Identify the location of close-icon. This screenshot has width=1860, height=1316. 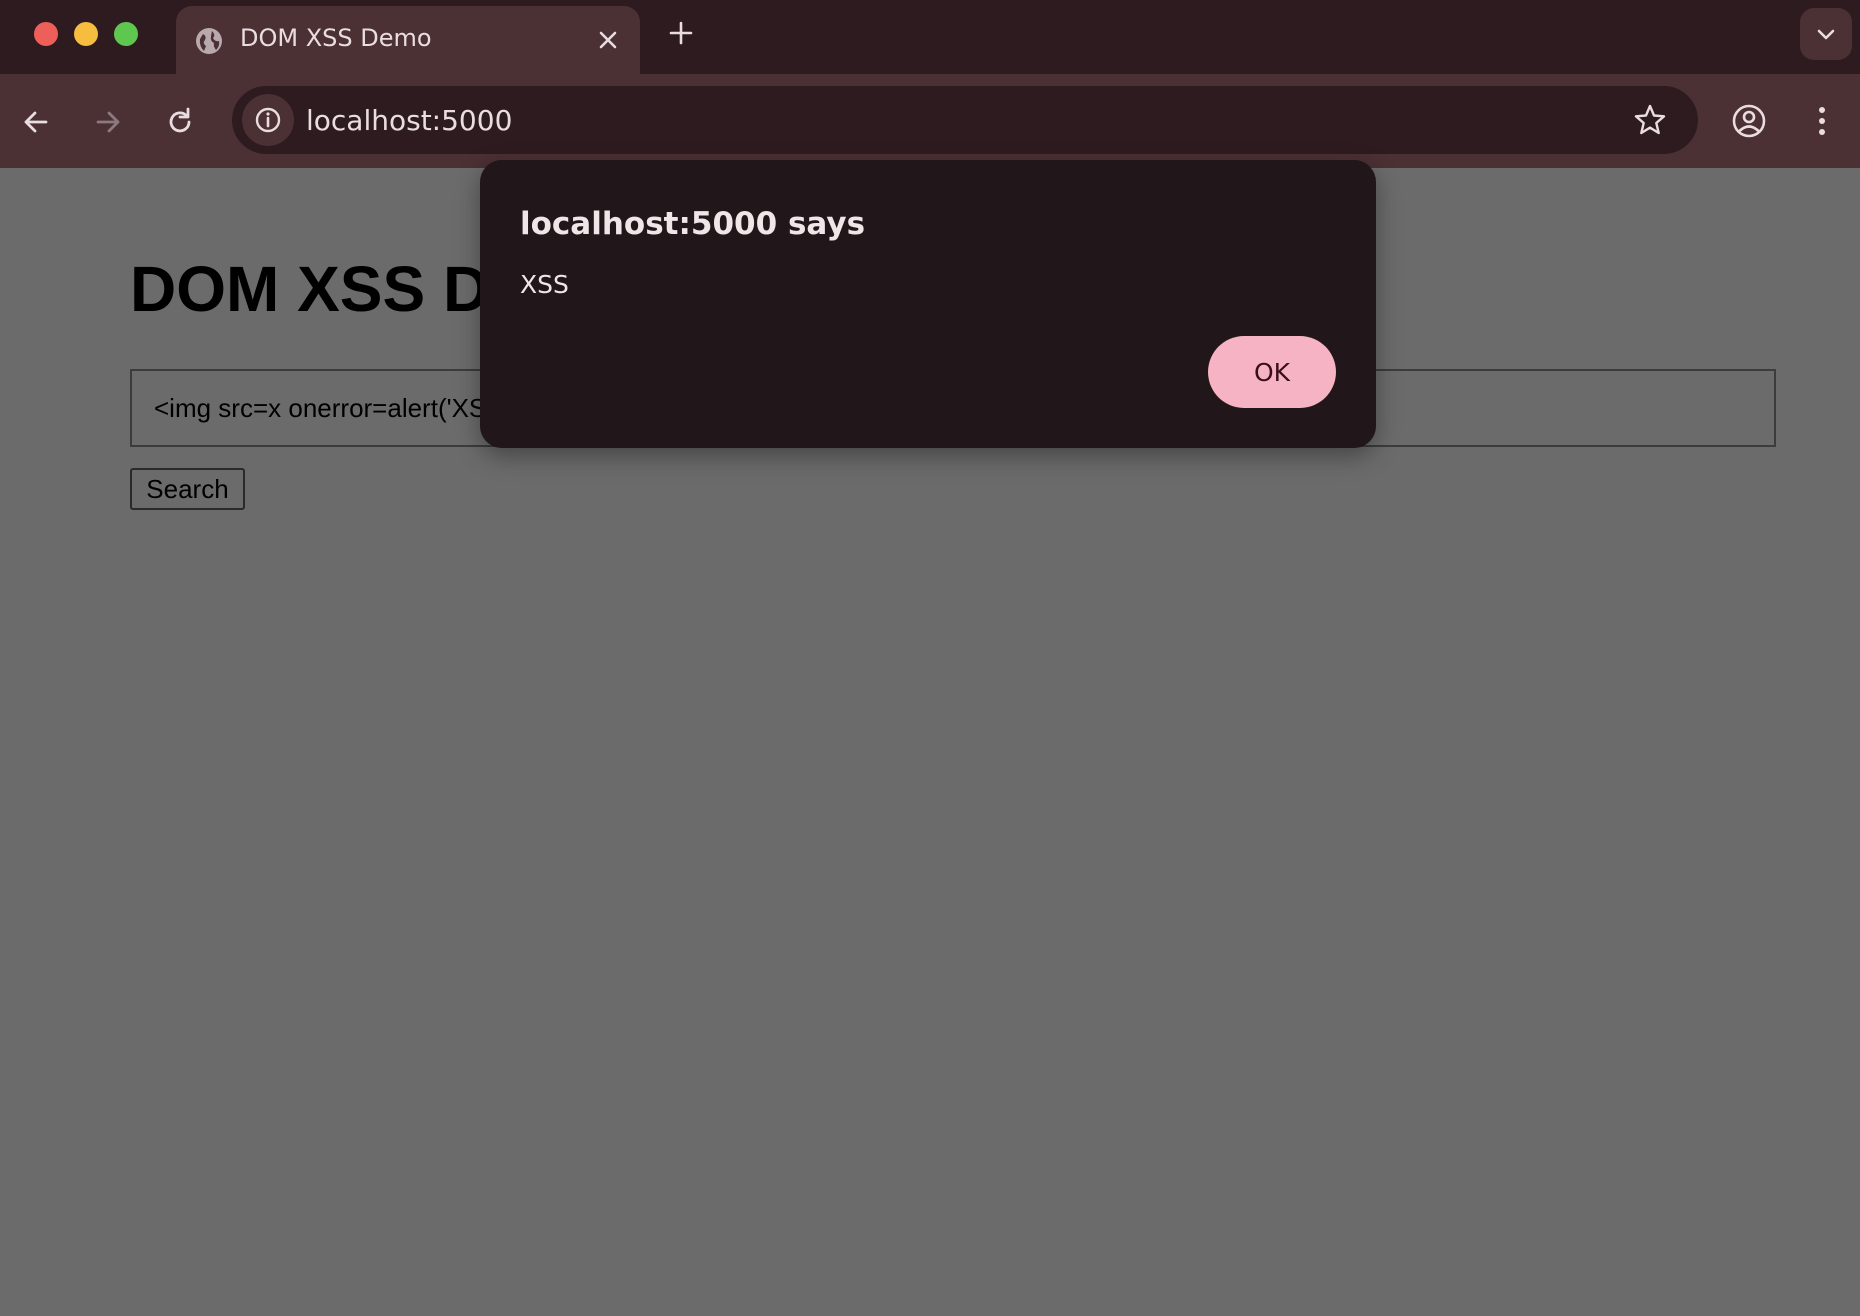
(608, 40).